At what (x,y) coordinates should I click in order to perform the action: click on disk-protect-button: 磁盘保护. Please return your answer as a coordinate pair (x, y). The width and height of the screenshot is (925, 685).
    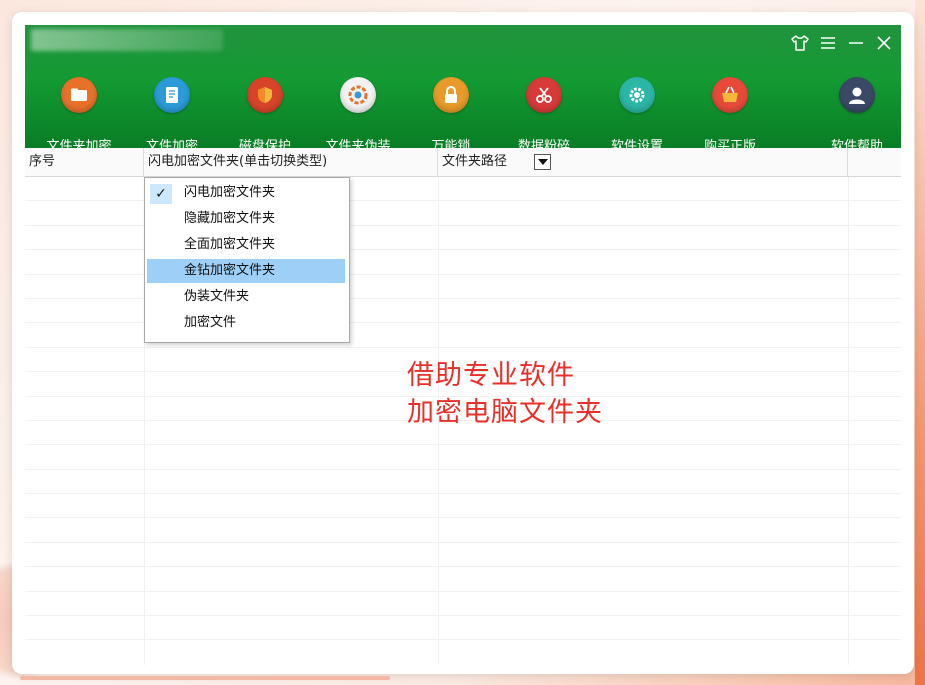
    Looking at the image, I should click on (265, 112).